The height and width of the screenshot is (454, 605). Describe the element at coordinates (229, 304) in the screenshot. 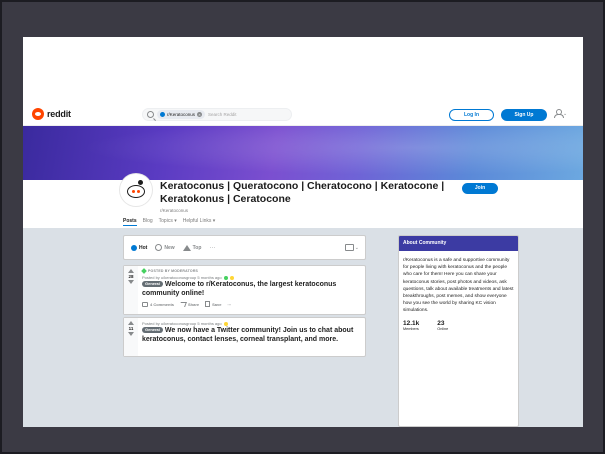

I see `post-more-button: ···` at that location.